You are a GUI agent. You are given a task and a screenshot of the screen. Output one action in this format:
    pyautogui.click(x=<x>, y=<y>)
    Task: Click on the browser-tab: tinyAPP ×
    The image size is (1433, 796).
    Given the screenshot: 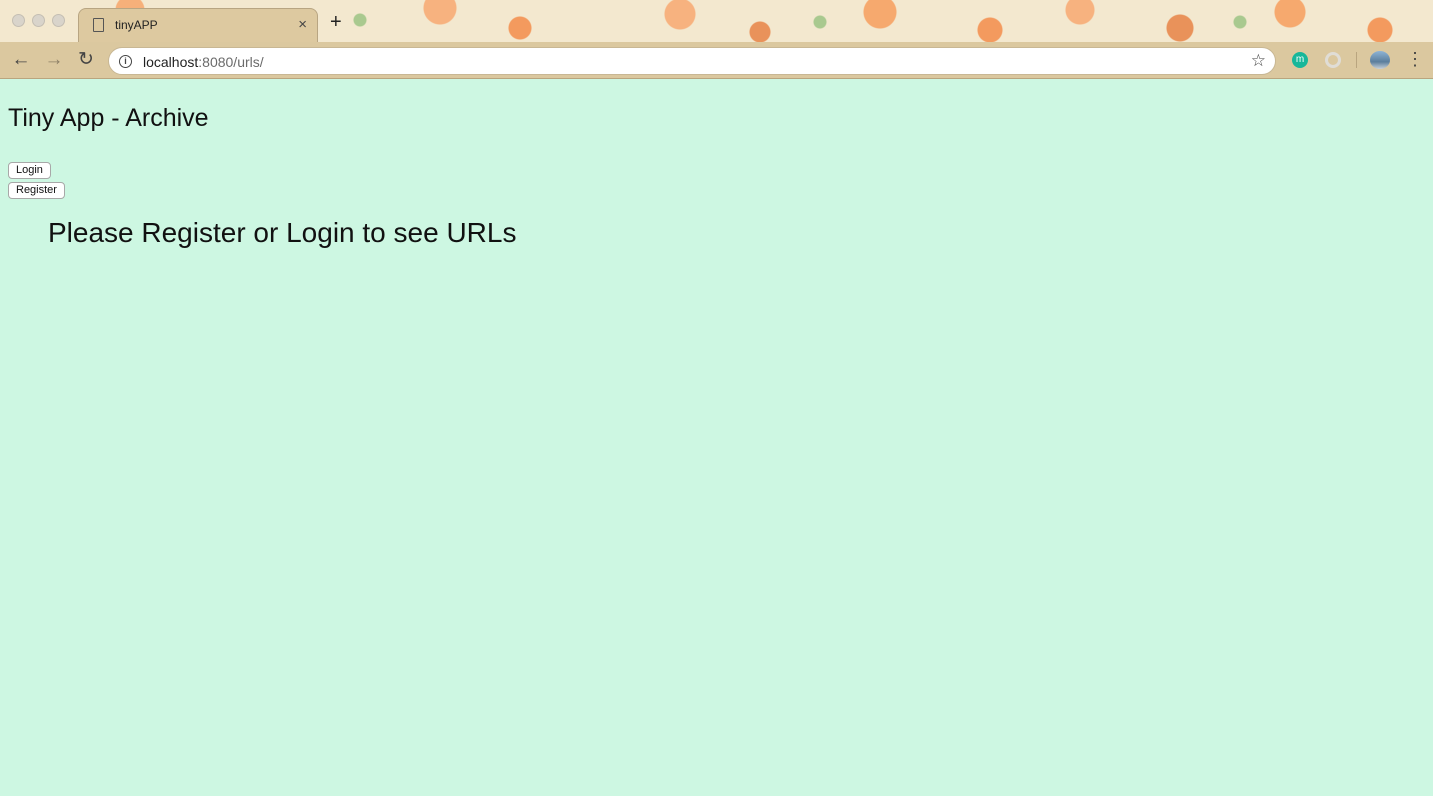 What is the action you would take?
    pyautogui.click(x=198, y=25)
    